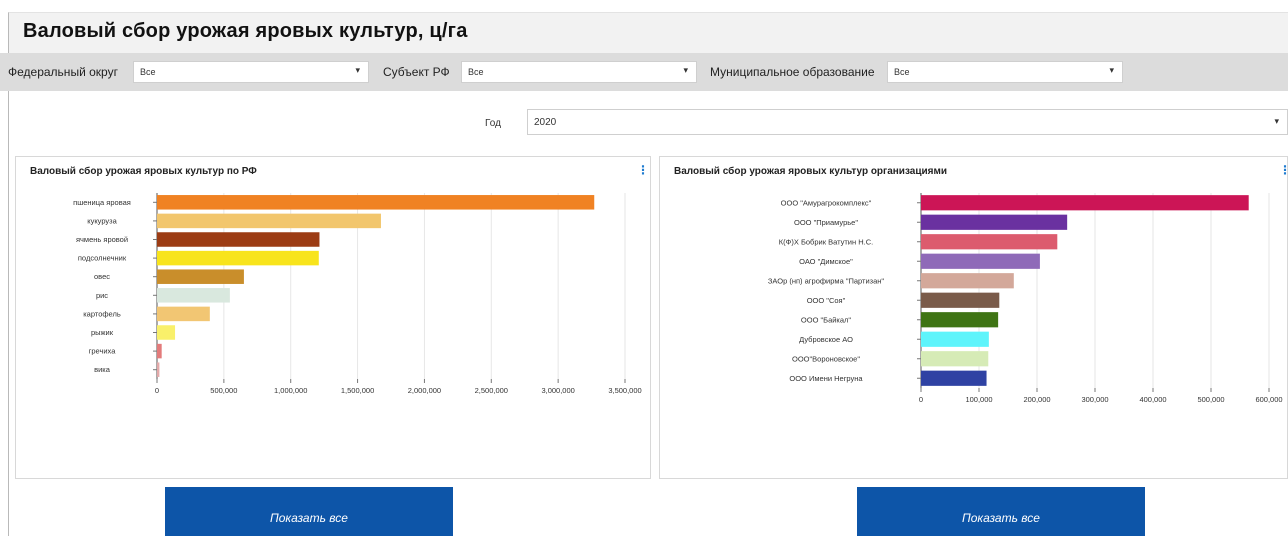  What do you see at coordinates (648, 33) in the screenshot?
I see `header: Валовый сбор урожая яровых культур, ц/га` at bounding box center [648, 33].